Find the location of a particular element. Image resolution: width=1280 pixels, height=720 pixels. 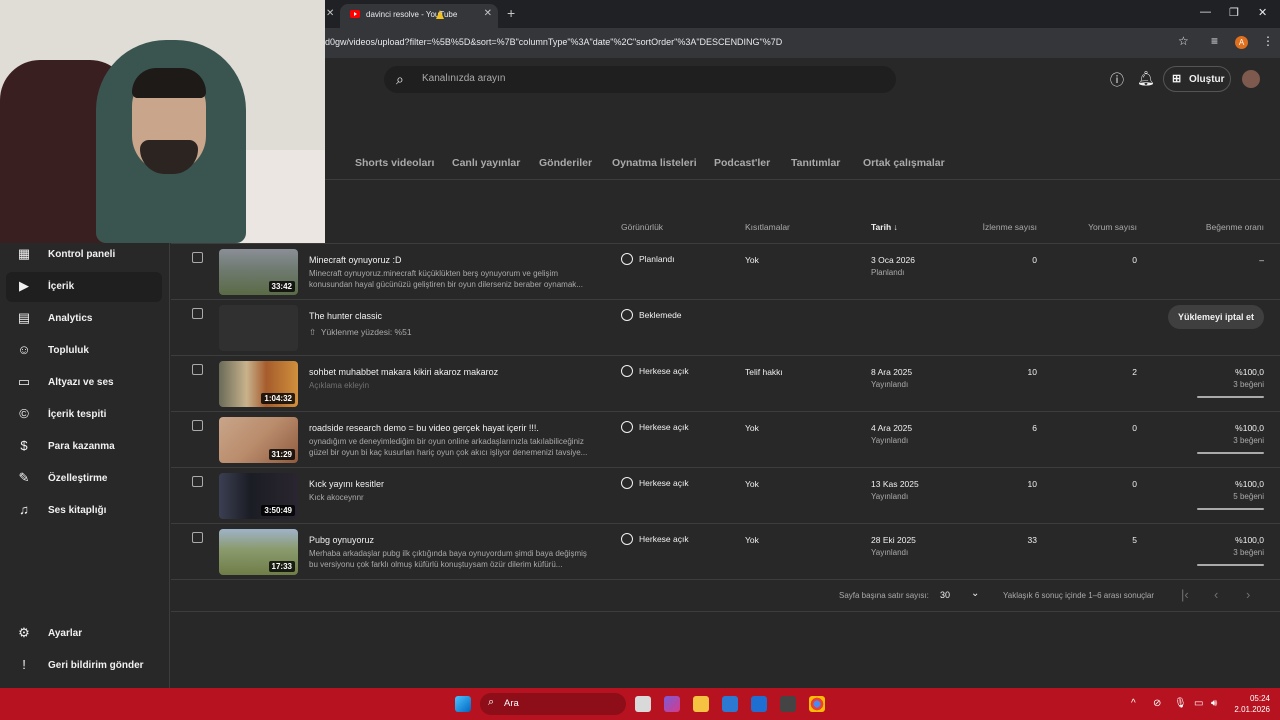

app-icon is located at coordinates (788, 704).